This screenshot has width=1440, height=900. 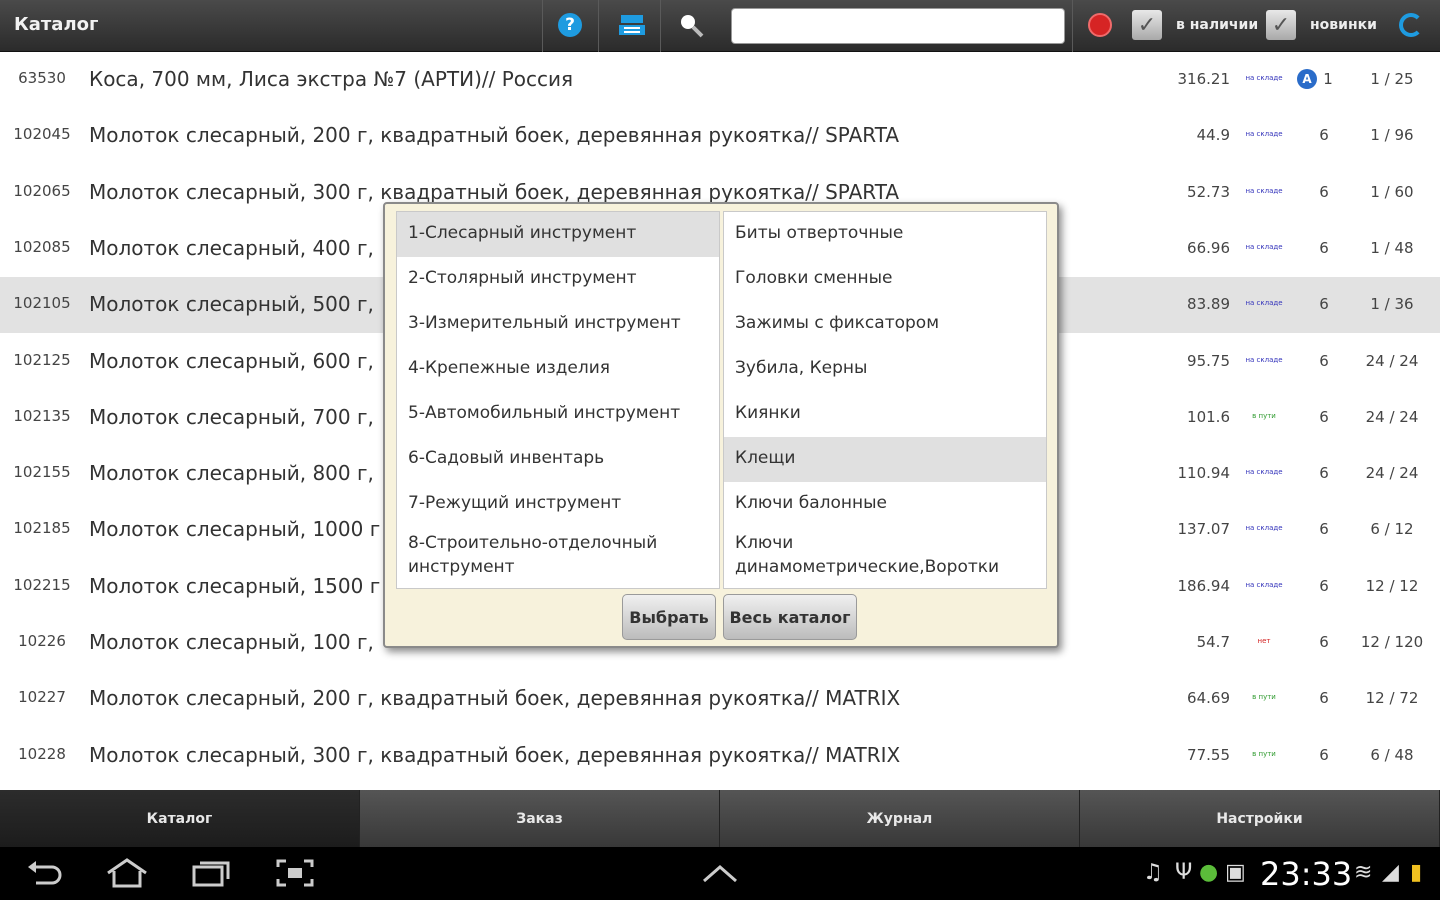 I want to click on back-icon, so click(x=44, y=873).